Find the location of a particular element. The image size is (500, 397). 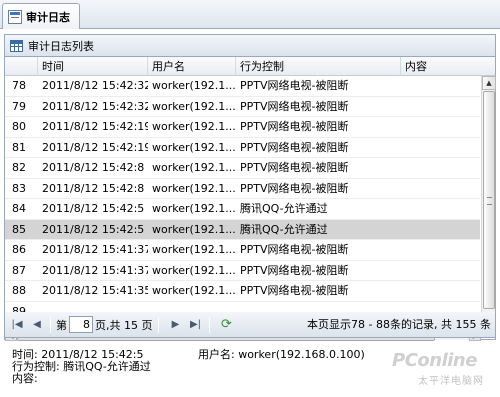

grid-header: 时间 用户名 行为控制 内容 is located at coordinates (250, 66).